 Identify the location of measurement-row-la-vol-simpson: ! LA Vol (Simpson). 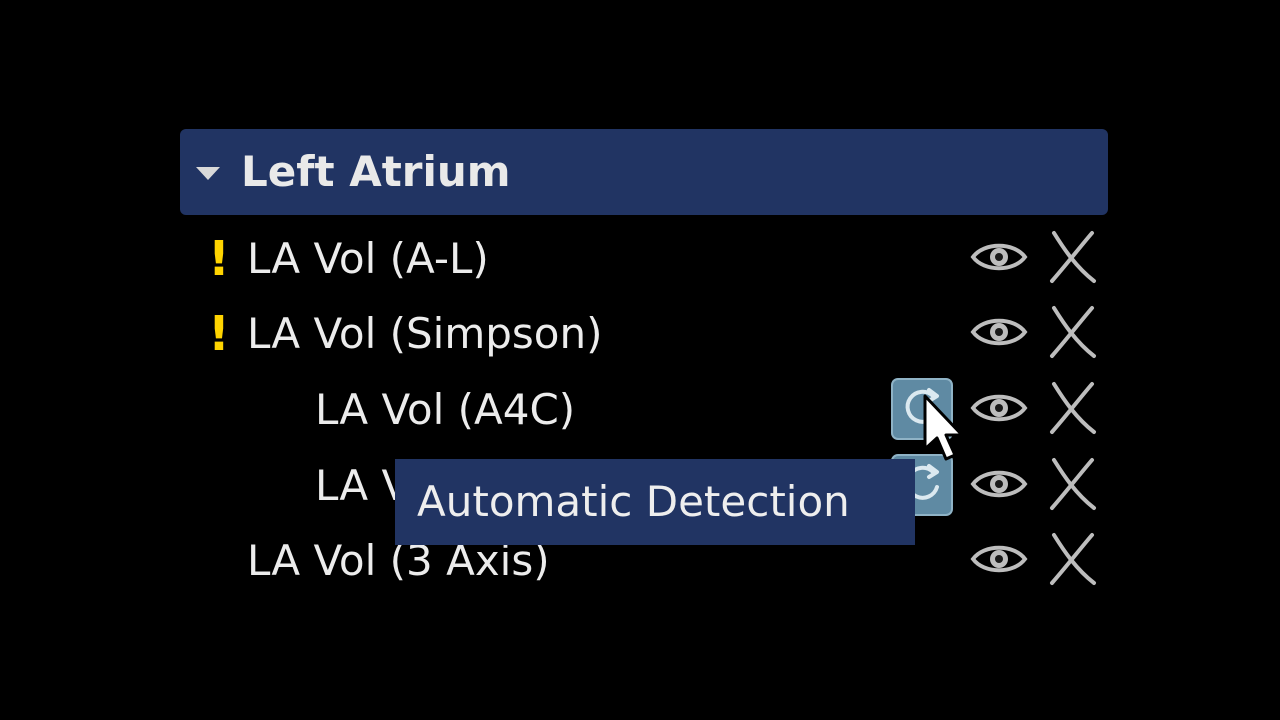
(644, 334).